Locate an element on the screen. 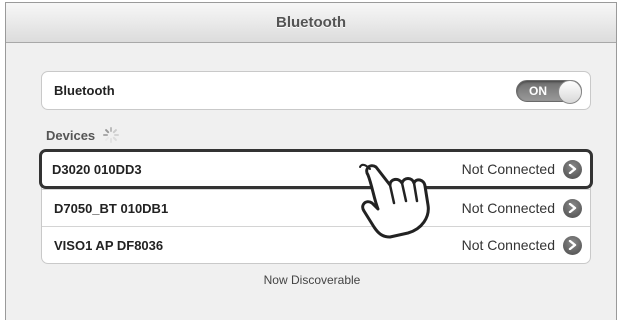  selected-device-highlight: D3020 010DD3 Not Connected is located at coordinates (316, 169).